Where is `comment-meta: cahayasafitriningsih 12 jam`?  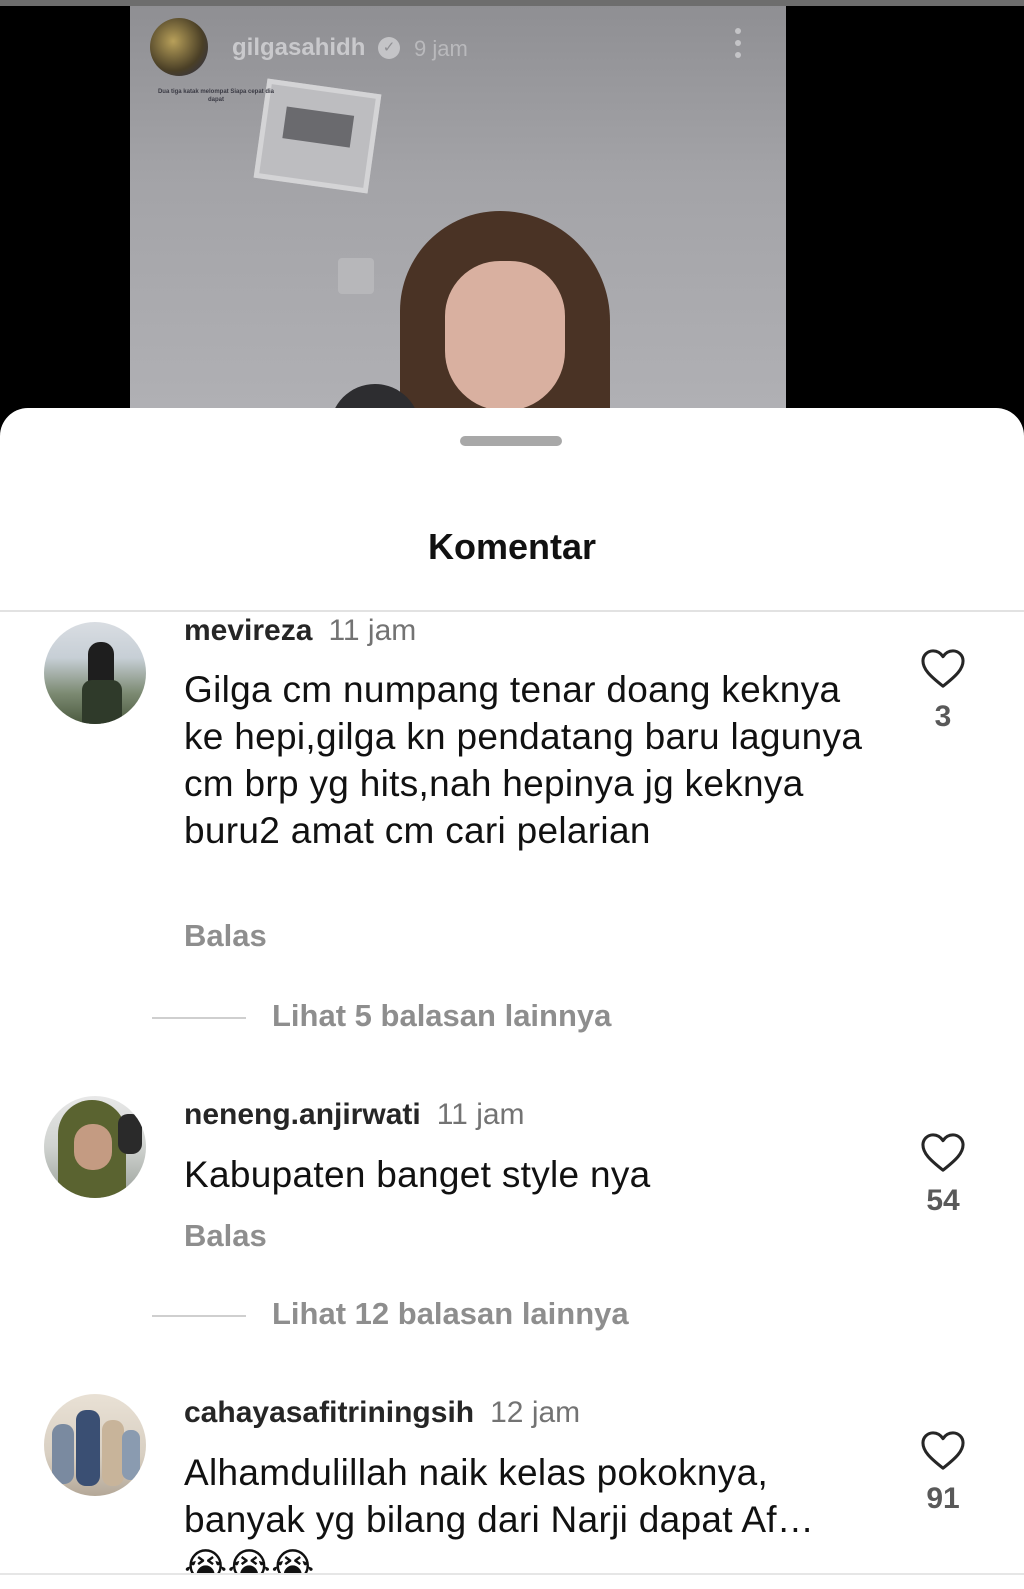
comment-meta: cahayasafitriningsih 12 jam is located at coordinates (382, 1413).